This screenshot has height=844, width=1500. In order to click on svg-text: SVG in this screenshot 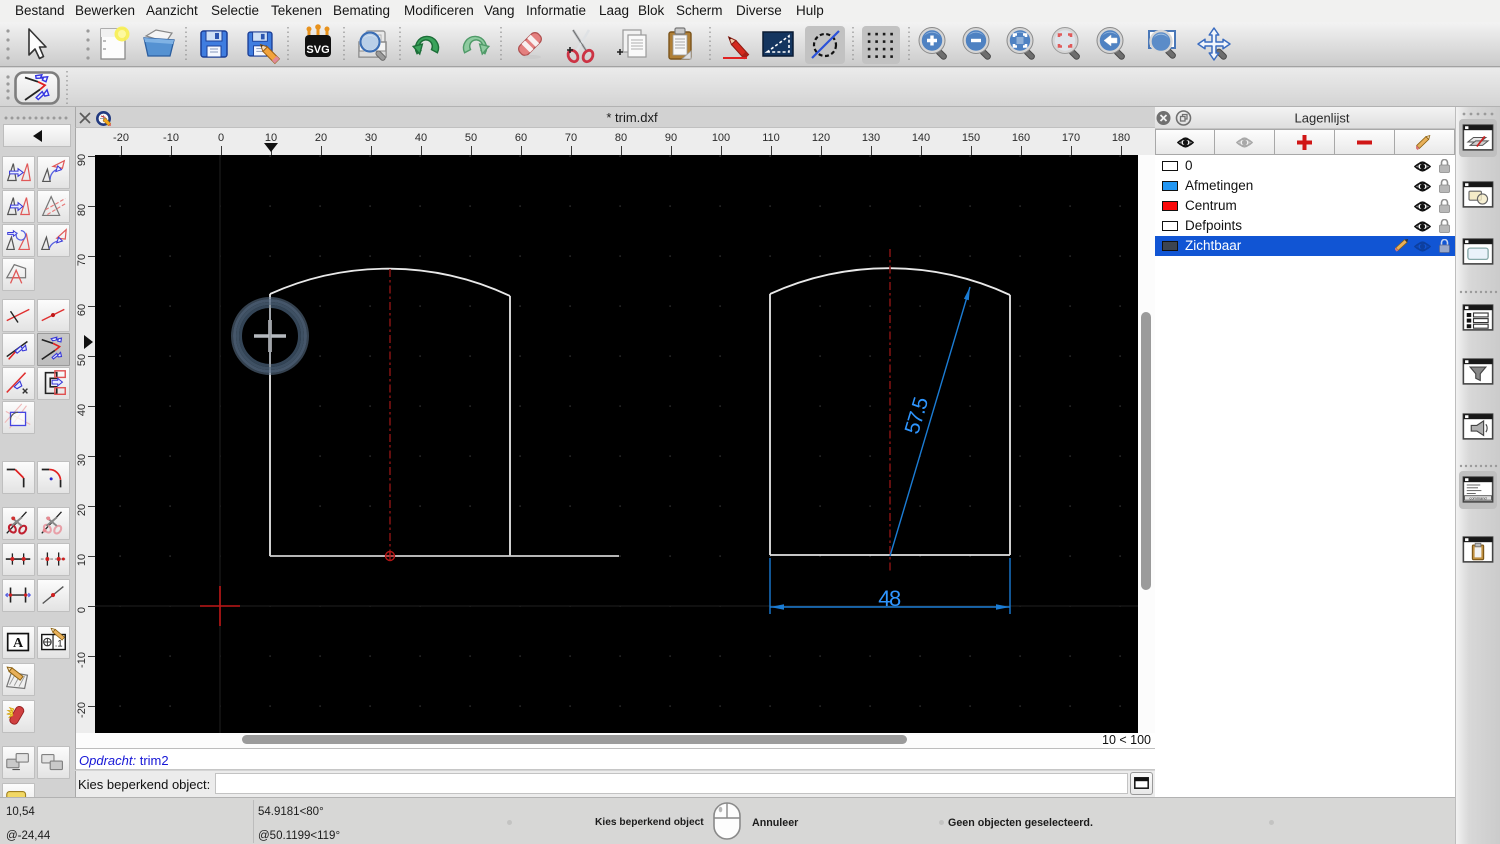, I will do `click(317, 50)`.